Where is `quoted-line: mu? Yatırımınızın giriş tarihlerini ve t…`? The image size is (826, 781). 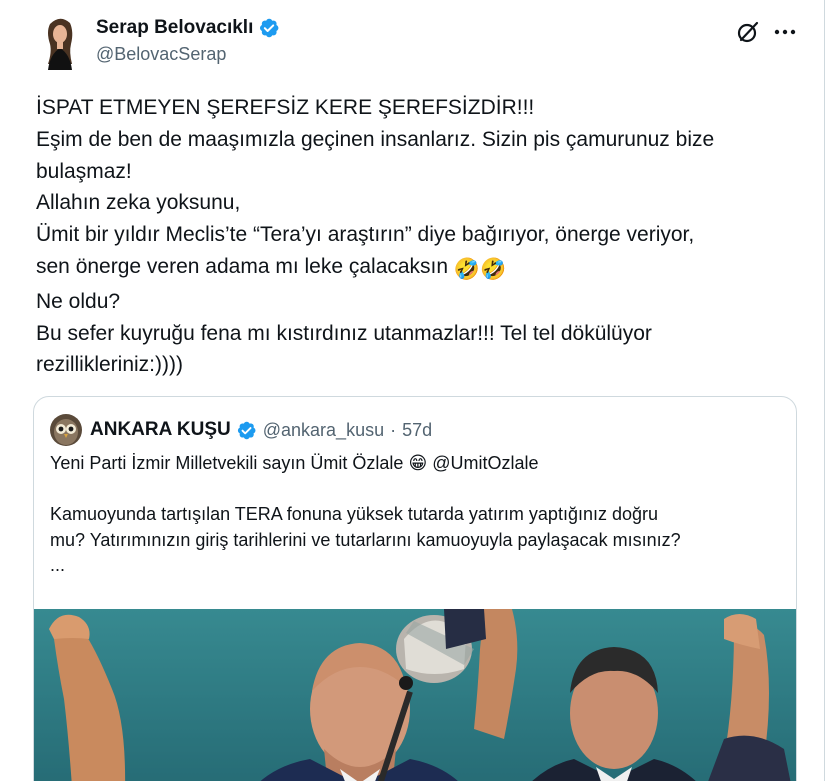
quoted-line: mu? Yatırımınızın giriş tarihlerini ve t… is located at coordinates (365, 539).